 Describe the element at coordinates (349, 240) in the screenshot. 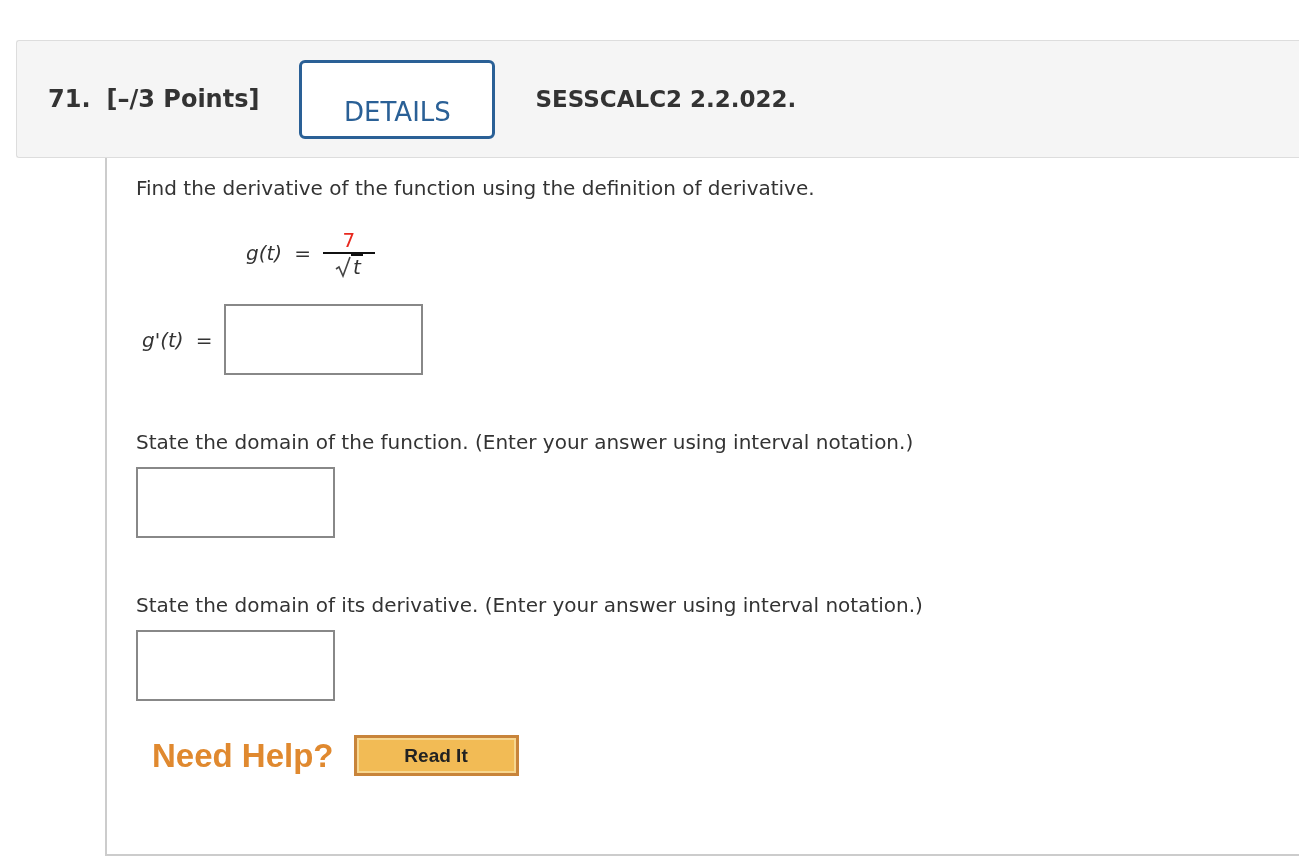

I see `numerator: 7` at that location.